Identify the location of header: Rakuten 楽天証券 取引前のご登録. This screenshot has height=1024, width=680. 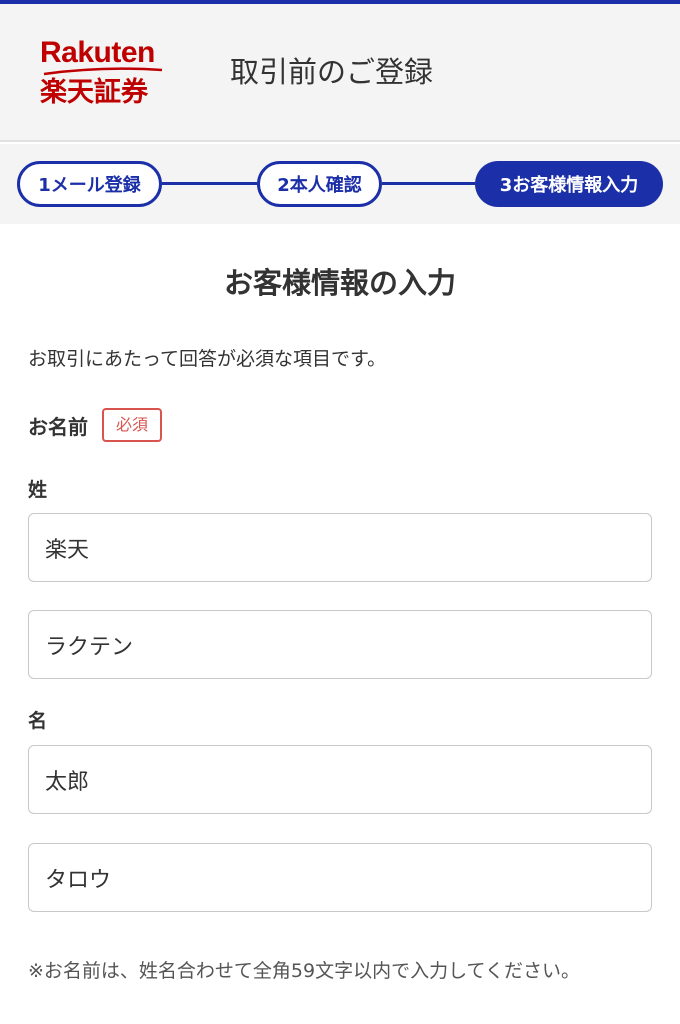
(340, 73).